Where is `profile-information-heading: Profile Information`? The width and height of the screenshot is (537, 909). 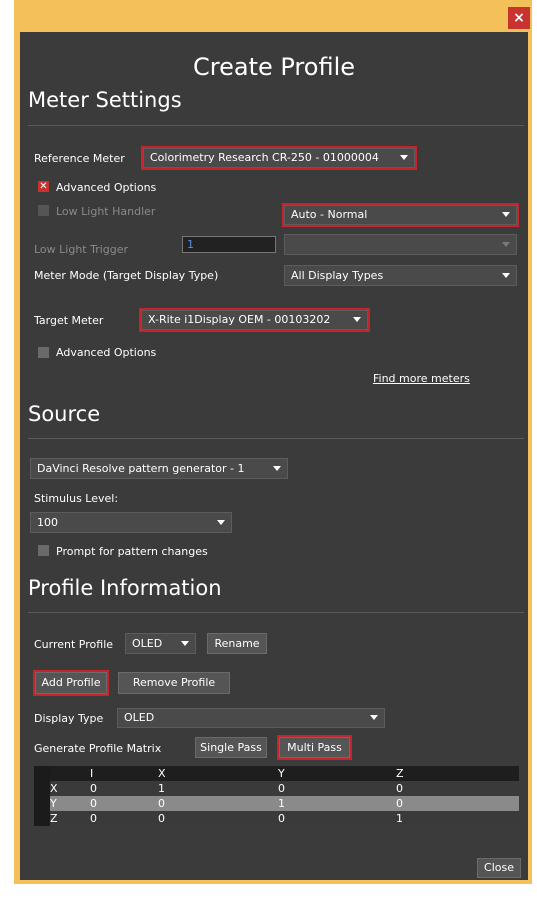 profile-information-heading: Profile Information is located at coordinates (125, 588).